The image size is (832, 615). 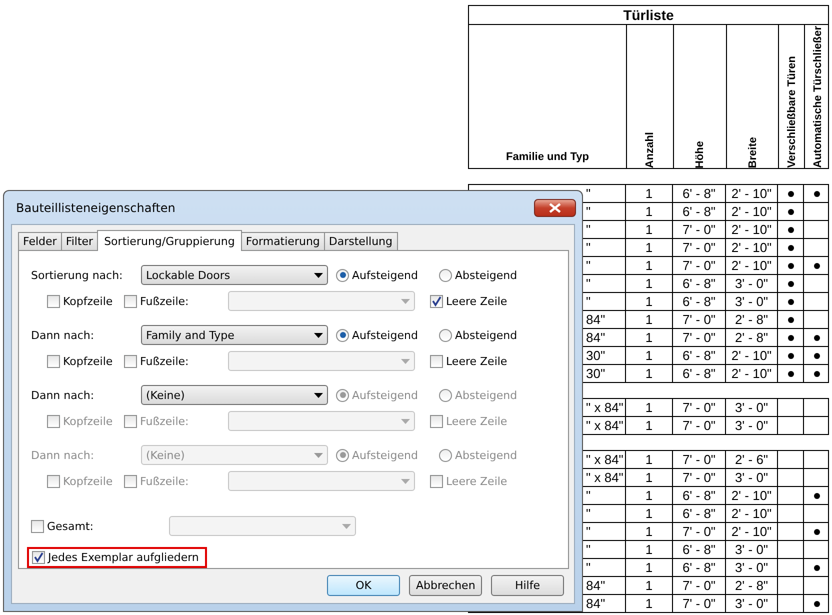 What do you see at coordinates (282, 241) in the screenshot?
I see `tab: Formatierung` at bounding box center [282, 241].